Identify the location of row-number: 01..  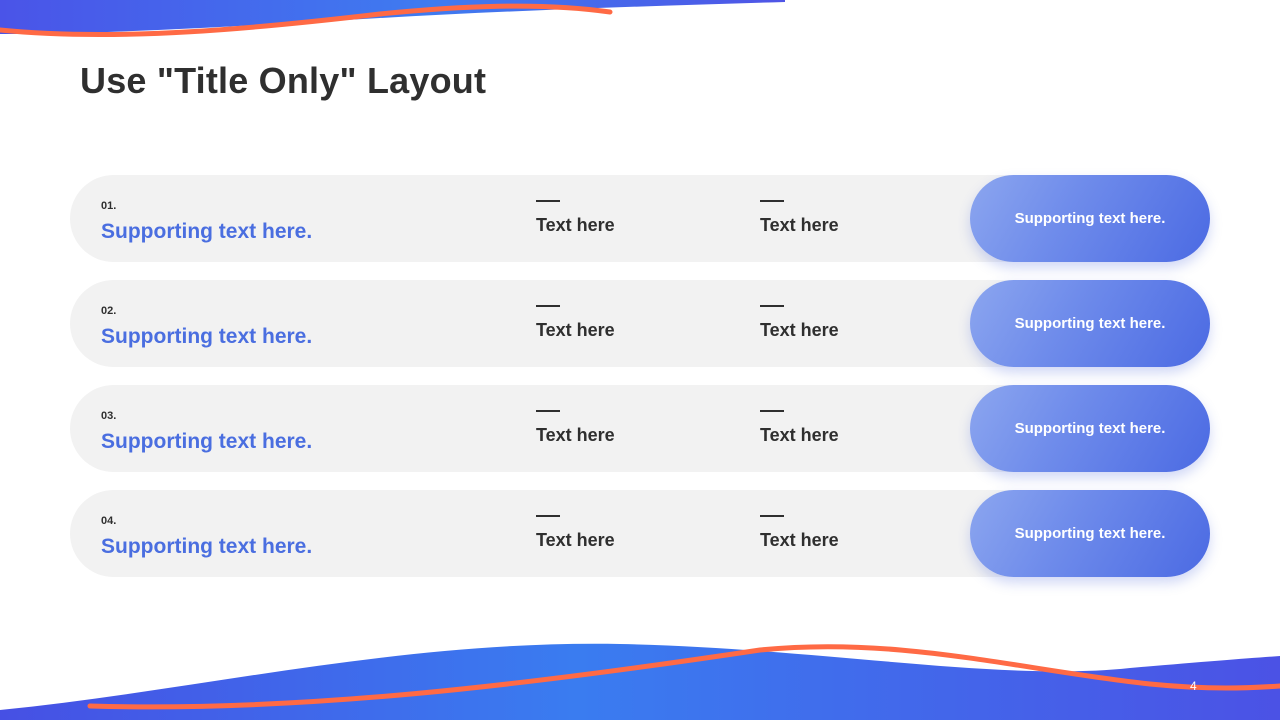
(109, 206).